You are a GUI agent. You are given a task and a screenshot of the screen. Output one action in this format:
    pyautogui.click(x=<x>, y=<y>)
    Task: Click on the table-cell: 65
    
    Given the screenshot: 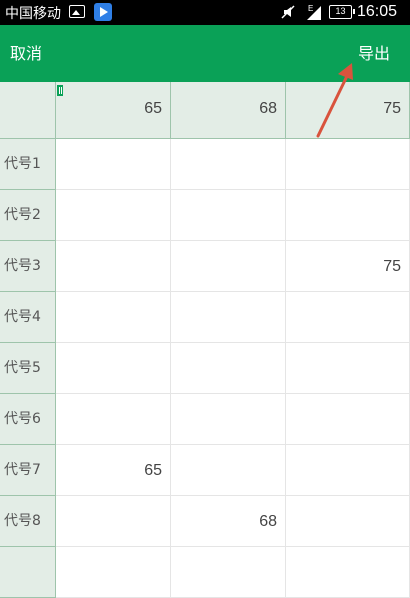 What is the action you would take?
    pyautogui.click(x=113, y=470)
    